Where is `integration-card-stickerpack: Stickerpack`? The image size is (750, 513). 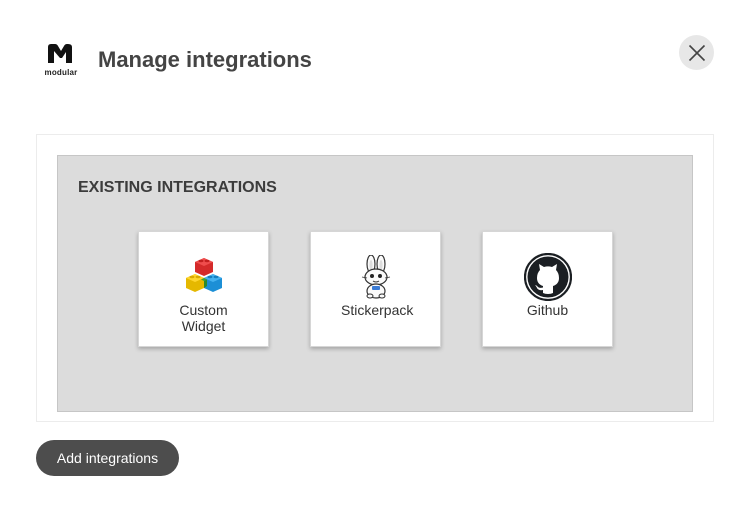 integration-card-stickerpack: Stickerpack is located at coordinates (375, 289).